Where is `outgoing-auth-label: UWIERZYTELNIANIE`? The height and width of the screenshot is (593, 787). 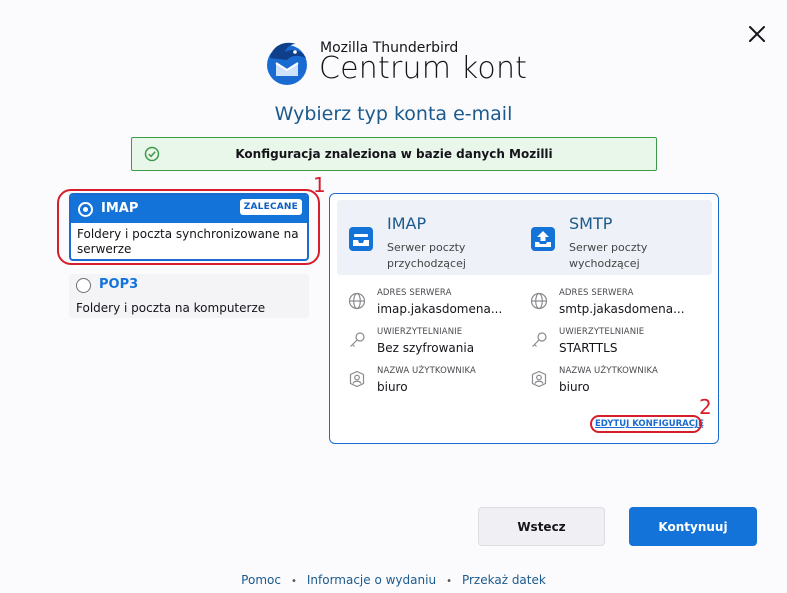 outgoing-auth-label: UWIERZYTELNIANIE is located at coordinates (602, 332).